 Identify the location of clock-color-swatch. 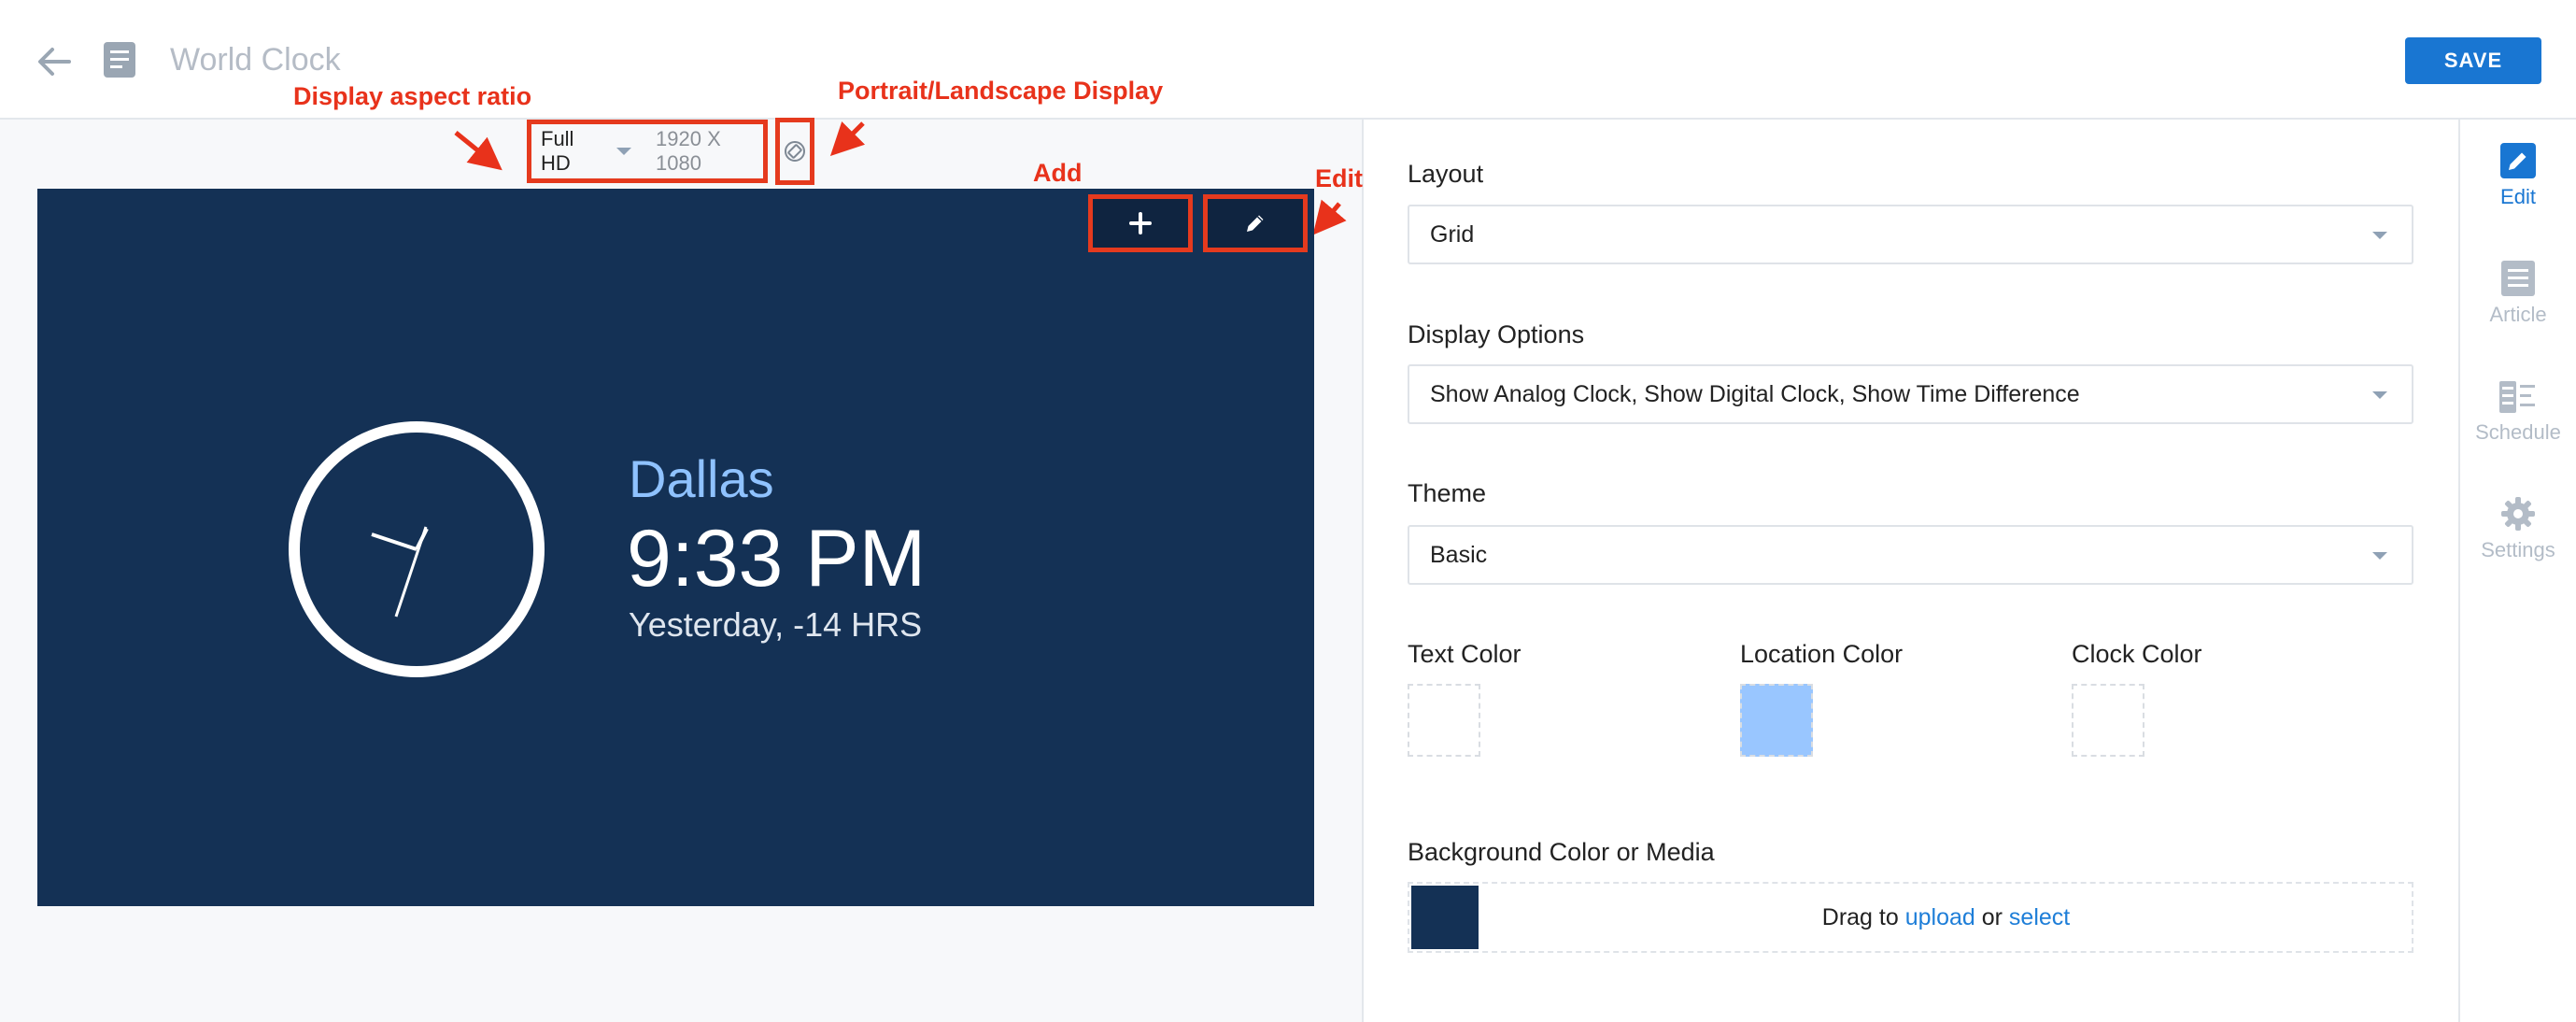
(2108, 720).